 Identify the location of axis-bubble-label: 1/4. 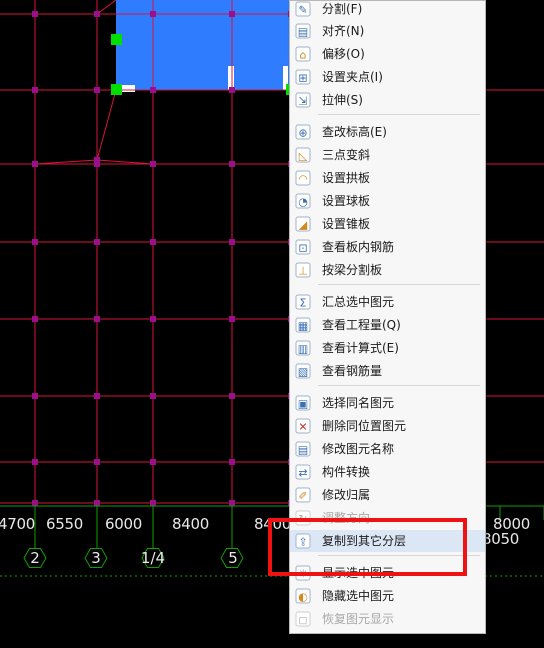
(153, 558).